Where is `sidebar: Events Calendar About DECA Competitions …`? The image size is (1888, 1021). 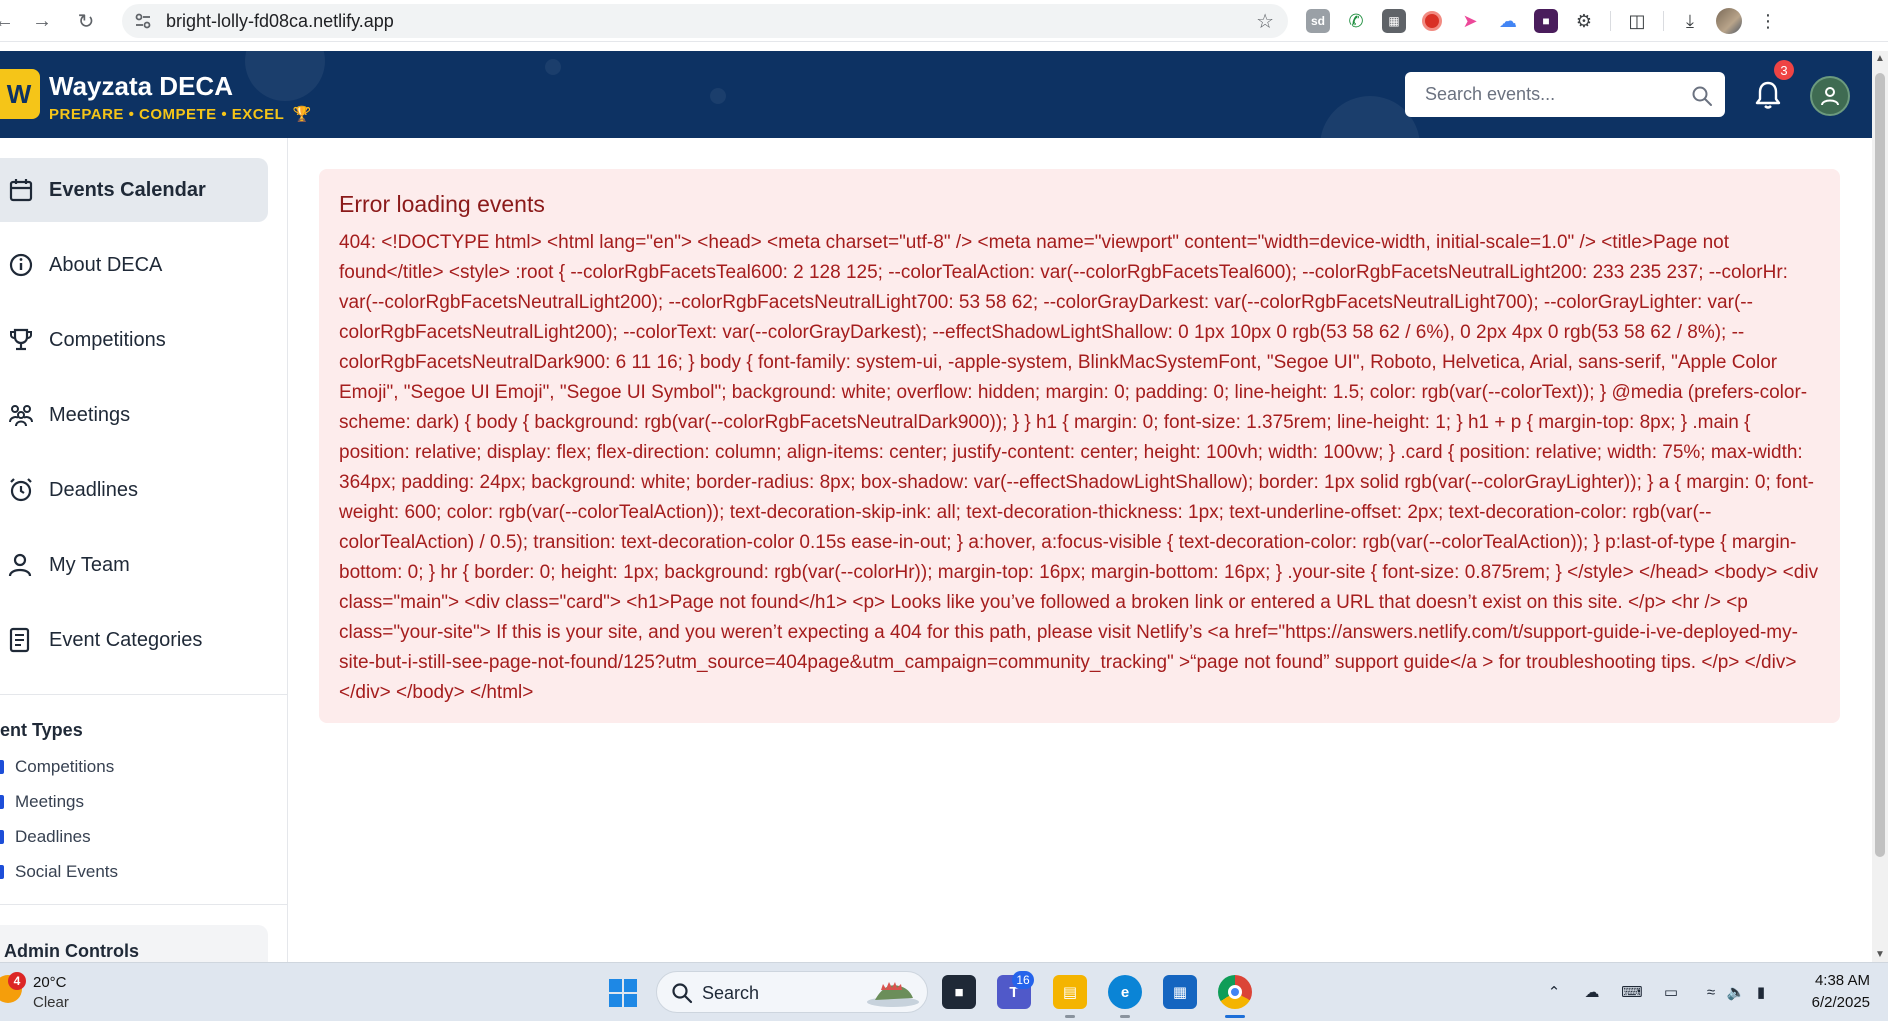 sidebar: Events Calendar About DECA Competitions … is located at coordinates (144, 550).